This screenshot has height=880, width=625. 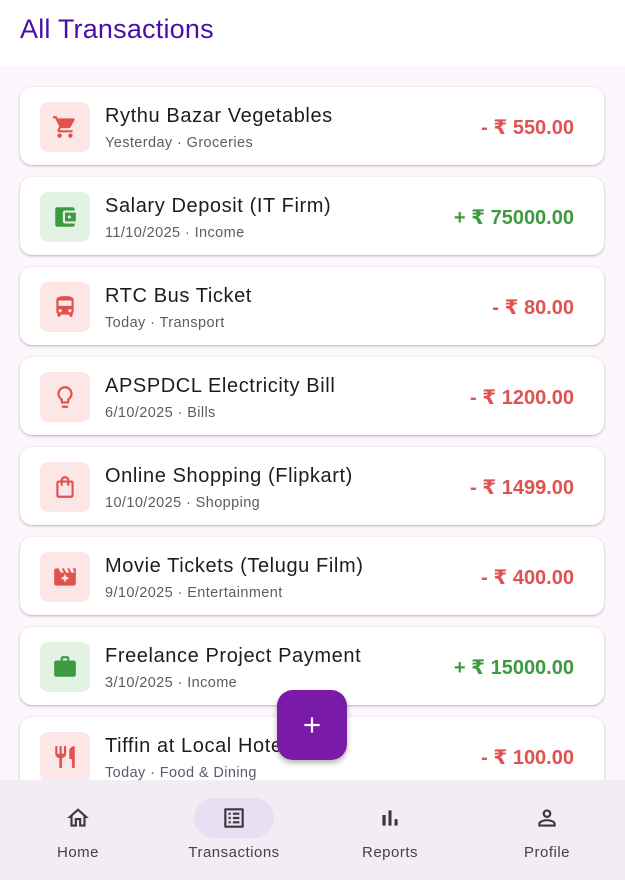 I want to click on bottom-navigation: Home Transactions Reports Profile, so click(x=312, y=830).